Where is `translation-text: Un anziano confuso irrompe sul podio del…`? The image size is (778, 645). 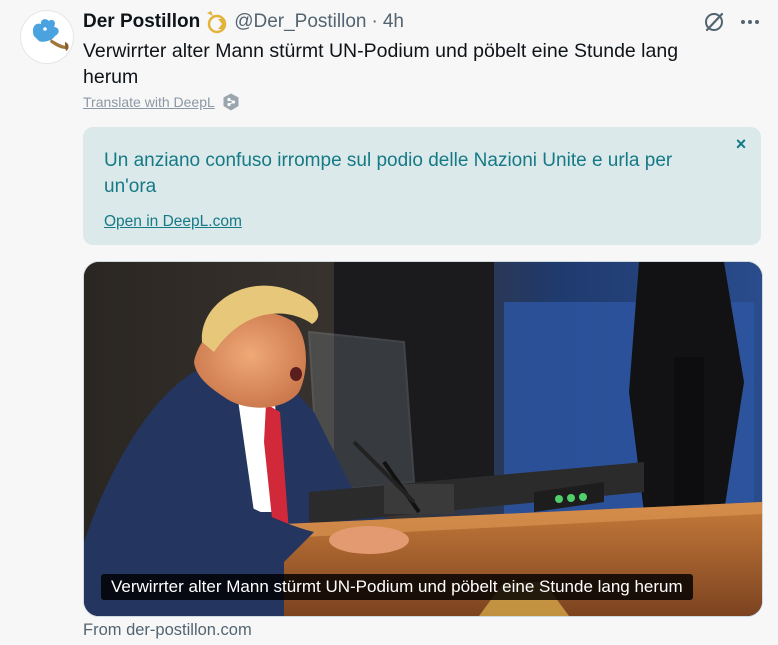 translation-text: Un anziano confuso irrompe sul podio del… is located at coordinates (388, 173).